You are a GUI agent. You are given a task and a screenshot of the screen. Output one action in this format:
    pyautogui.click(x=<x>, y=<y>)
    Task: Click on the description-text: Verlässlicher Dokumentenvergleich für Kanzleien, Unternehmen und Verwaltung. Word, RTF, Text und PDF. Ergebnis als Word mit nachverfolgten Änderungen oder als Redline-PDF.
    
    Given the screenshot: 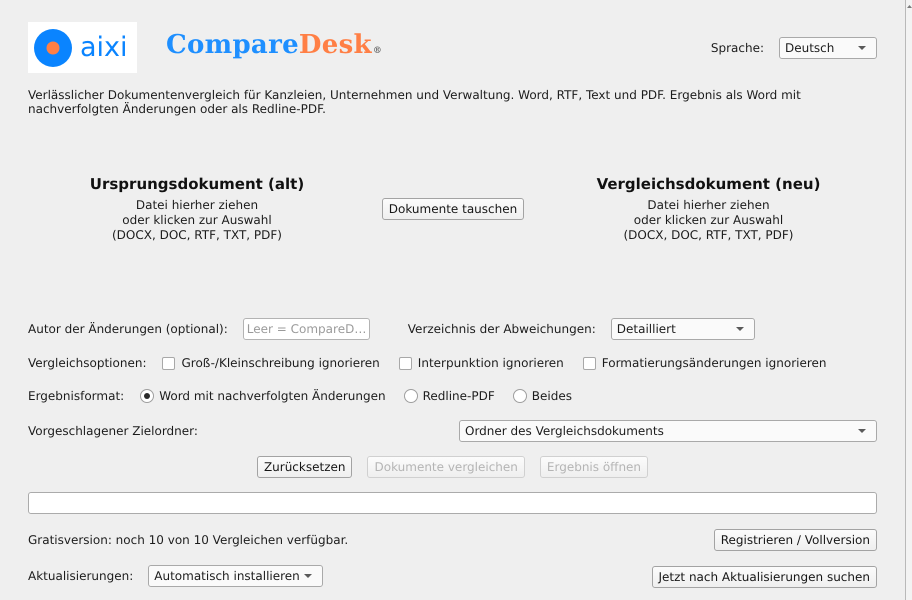 What is the action you would take?
    pyautogui.click(x=415, y=102)
    